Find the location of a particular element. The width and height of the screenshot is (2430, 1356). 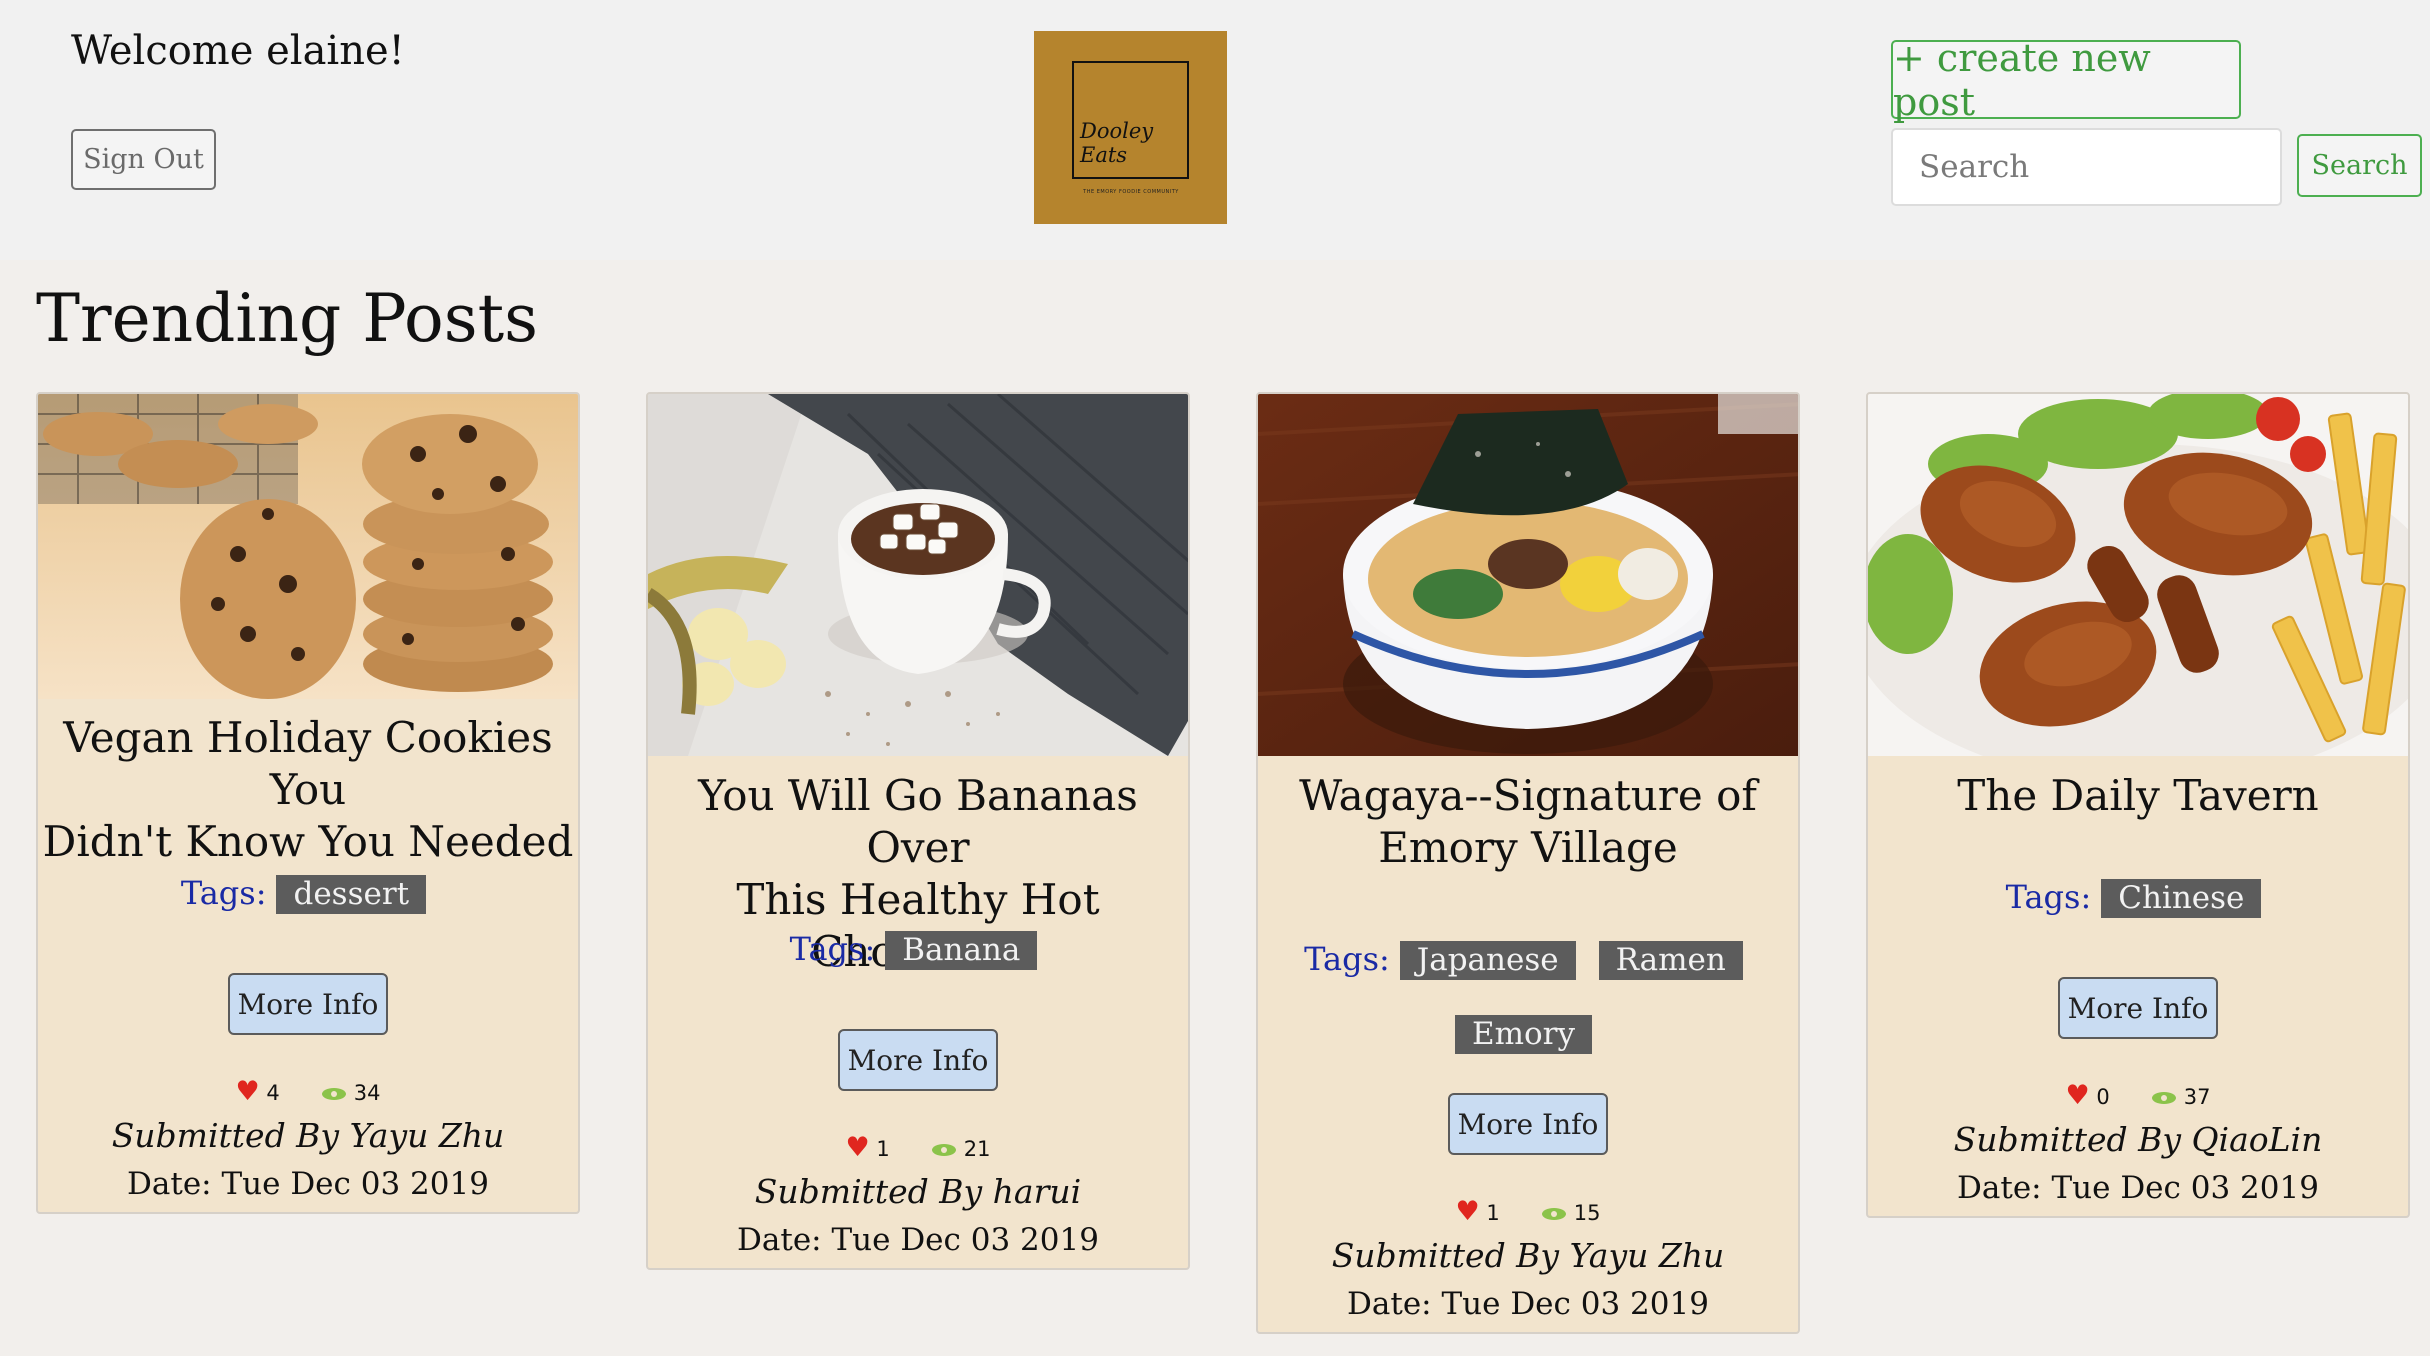

post-title-line: Wagaya--Signature of is located at coordinates (1528, 795).